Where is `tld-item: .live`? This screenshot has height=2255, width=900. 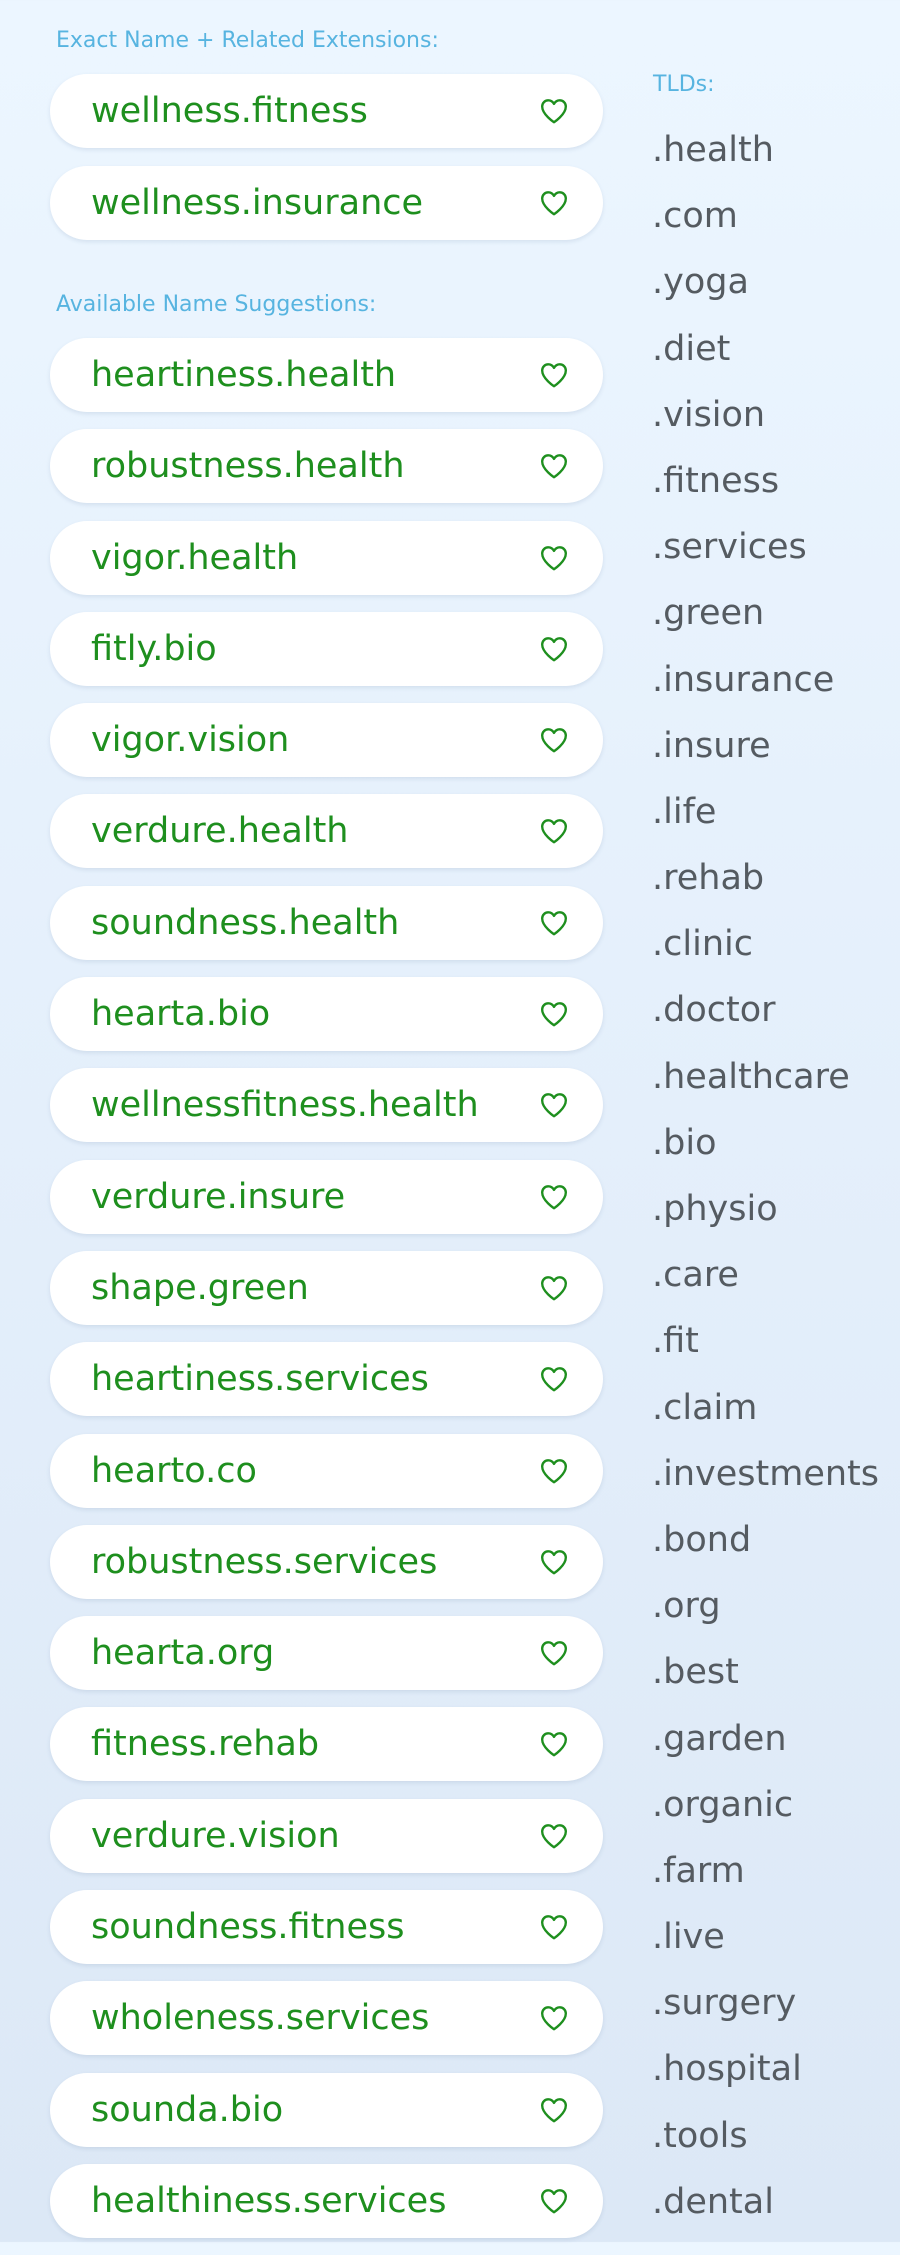
tld-item: .live is located at coordinates (765, 1944).